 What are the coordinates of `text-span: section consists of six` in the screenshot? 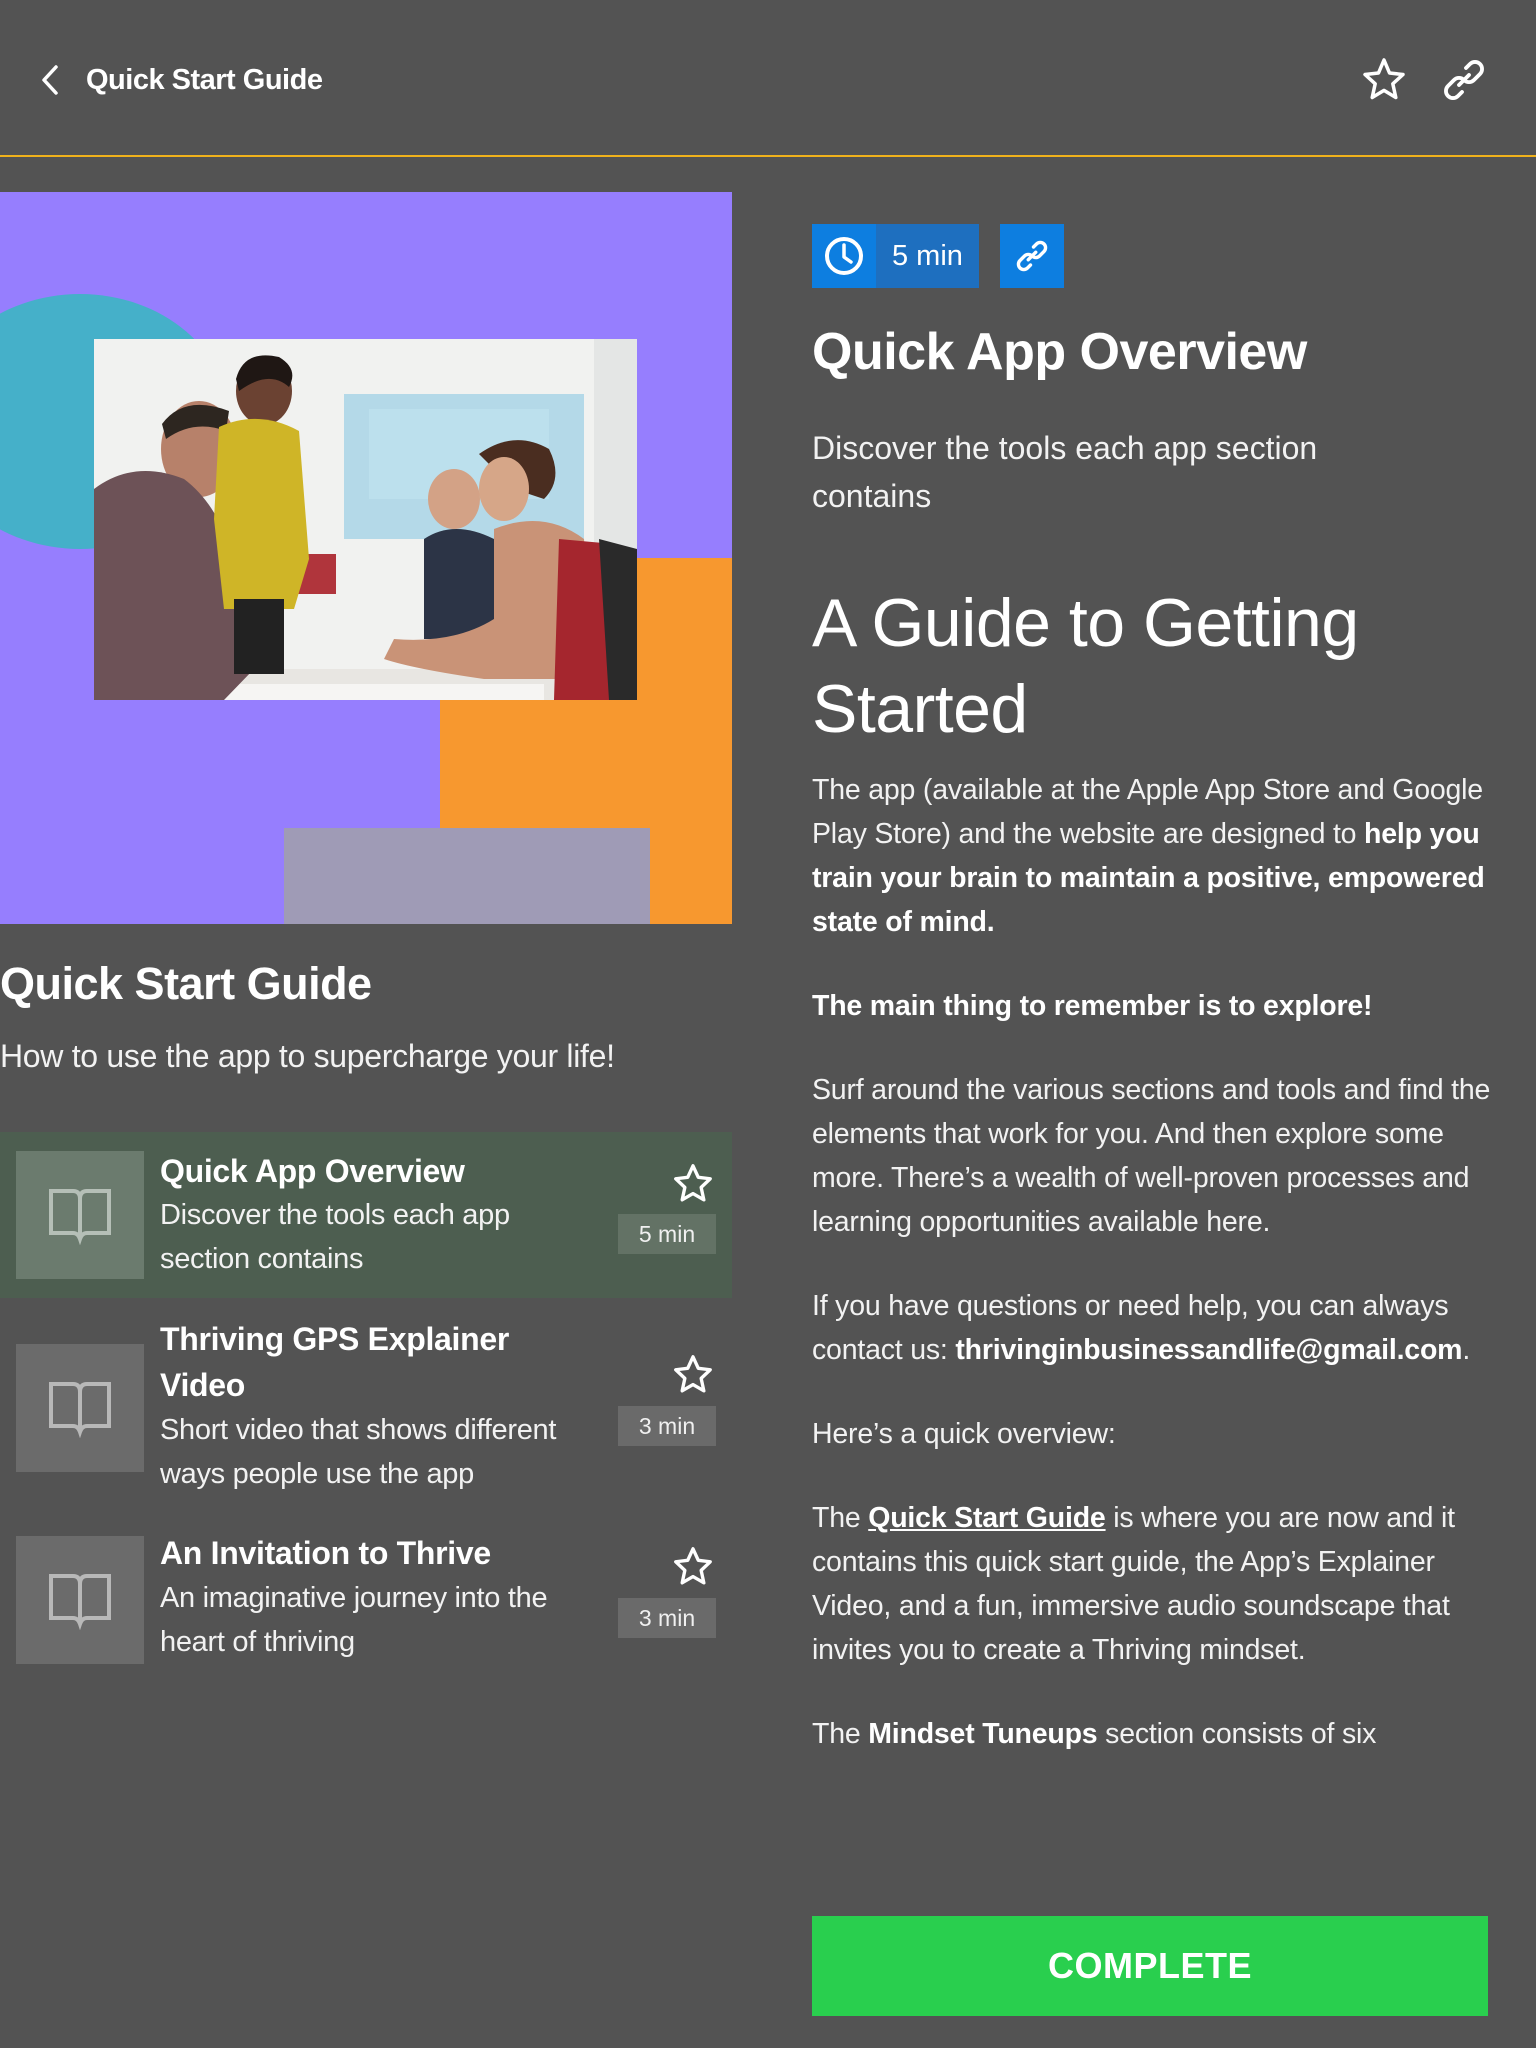 It's located at (1237, 1734).